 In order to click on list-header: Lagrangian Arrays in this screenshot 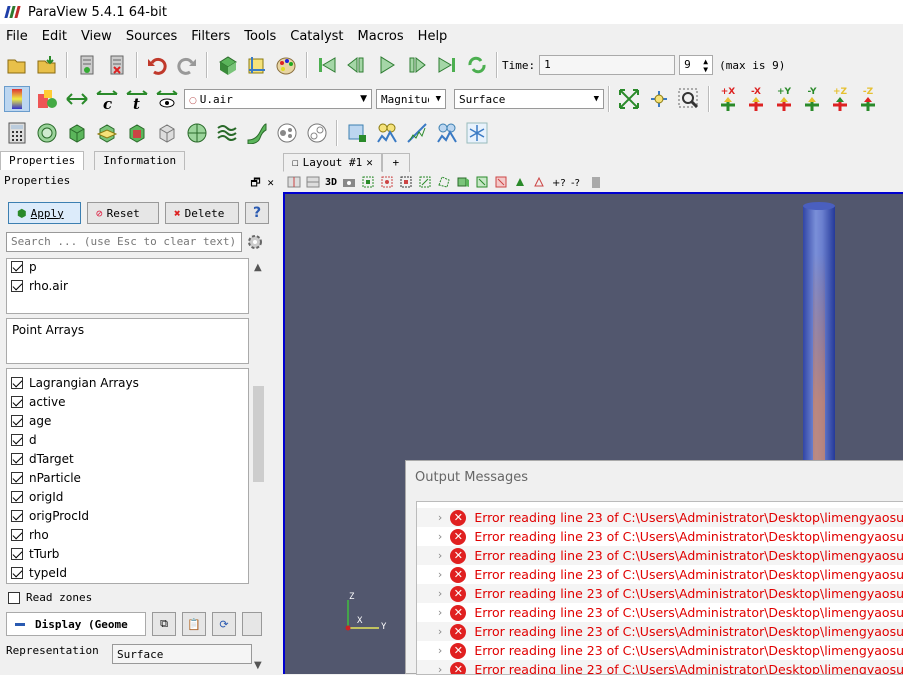, I will do `click(127, 382)`.